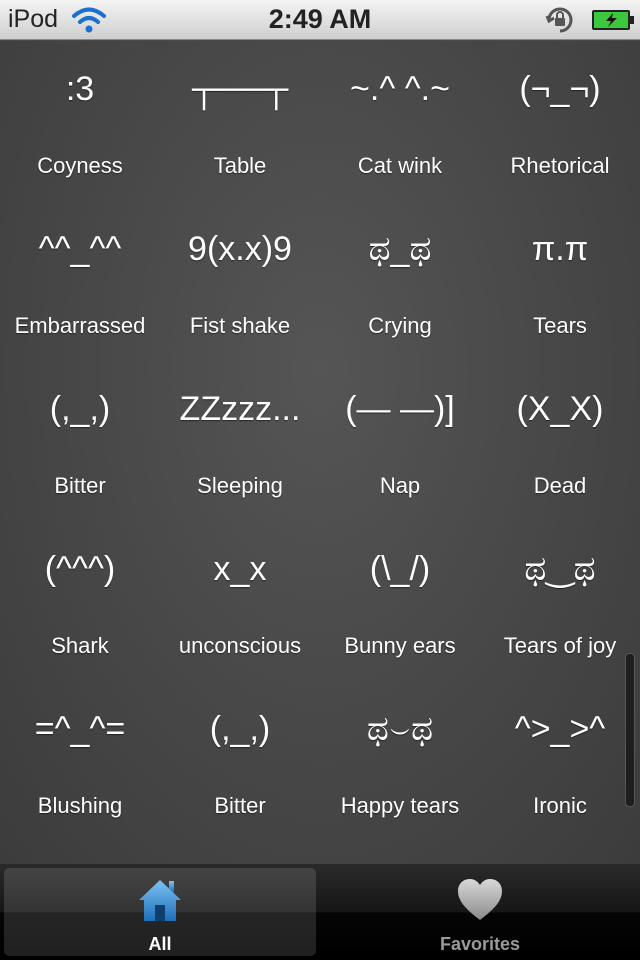 The height and width of the screenshot is (960, 640). I want to click on emoticon-text: ┬──┬, so click(240, 89).